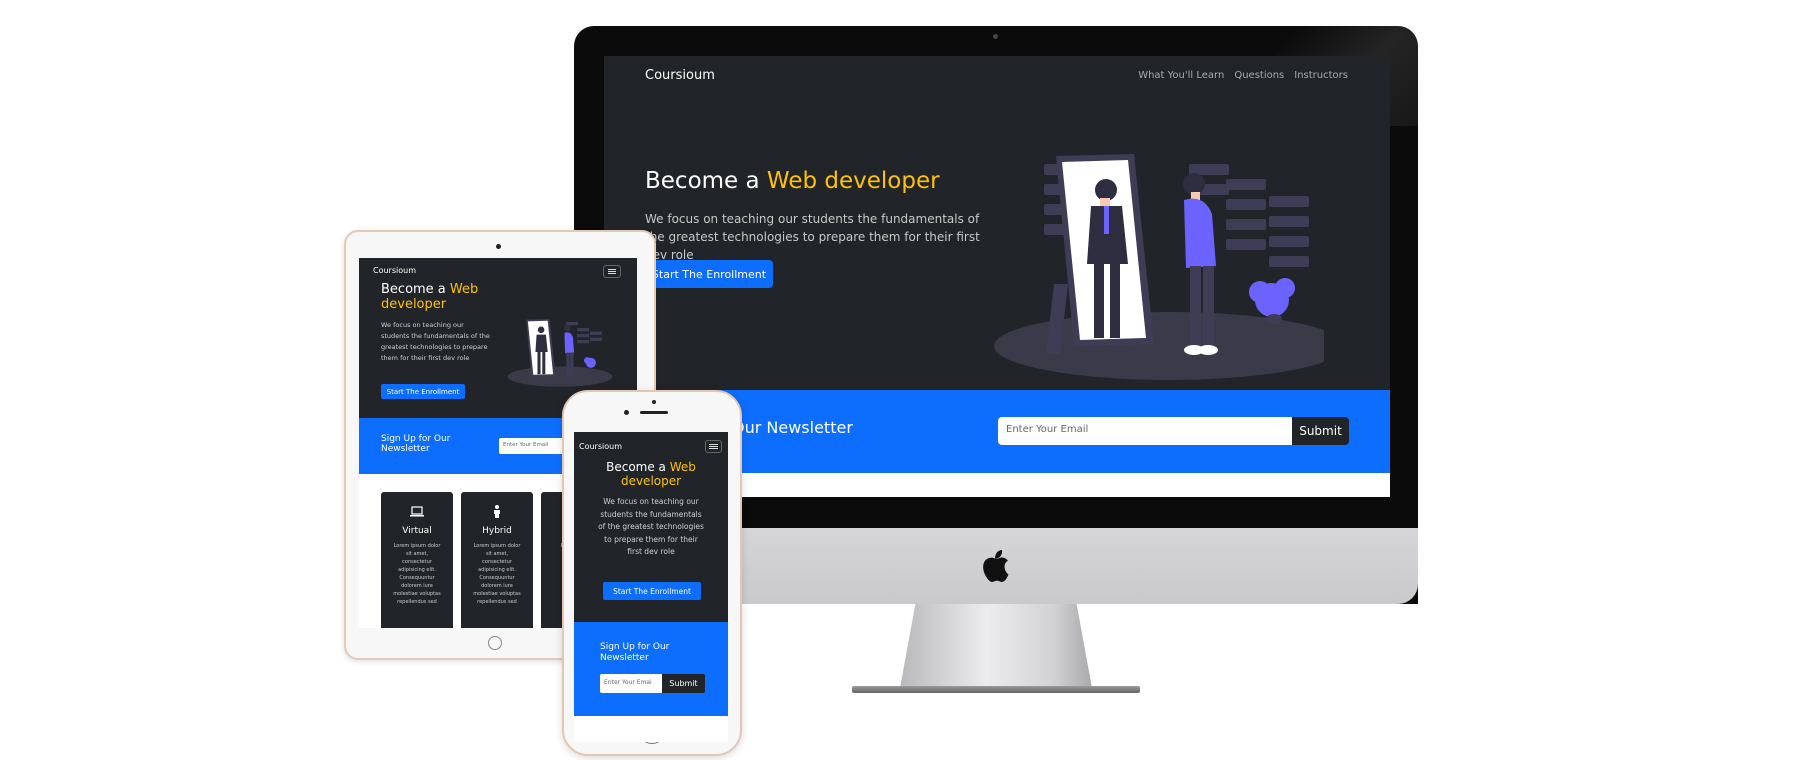 This screenshot has width=1800, height=760. Describe the element at coordinates (1145, 431) in the screenshot. I see `desktop-email-input: Enter Your Email` at that location.